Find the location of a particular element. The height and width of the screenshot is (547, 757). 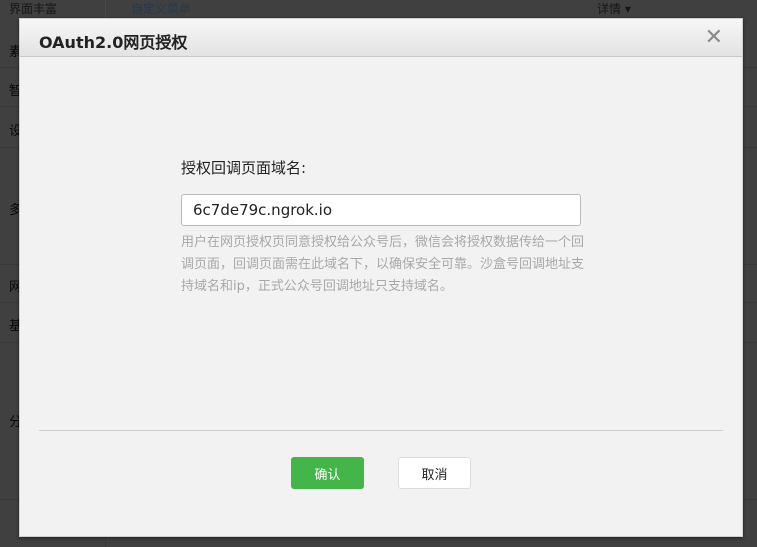

divider is located at coordinates (381, 430).